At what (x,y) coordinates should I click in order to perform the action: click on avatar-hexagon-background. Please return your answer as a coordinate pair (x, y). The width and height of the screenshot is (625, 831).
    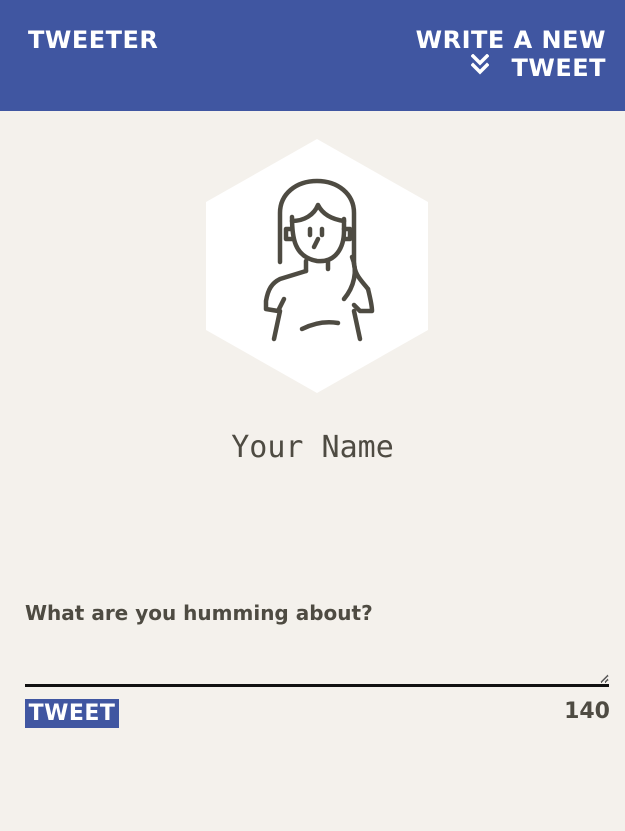
    Looking at the image, I should click on (317, 266).